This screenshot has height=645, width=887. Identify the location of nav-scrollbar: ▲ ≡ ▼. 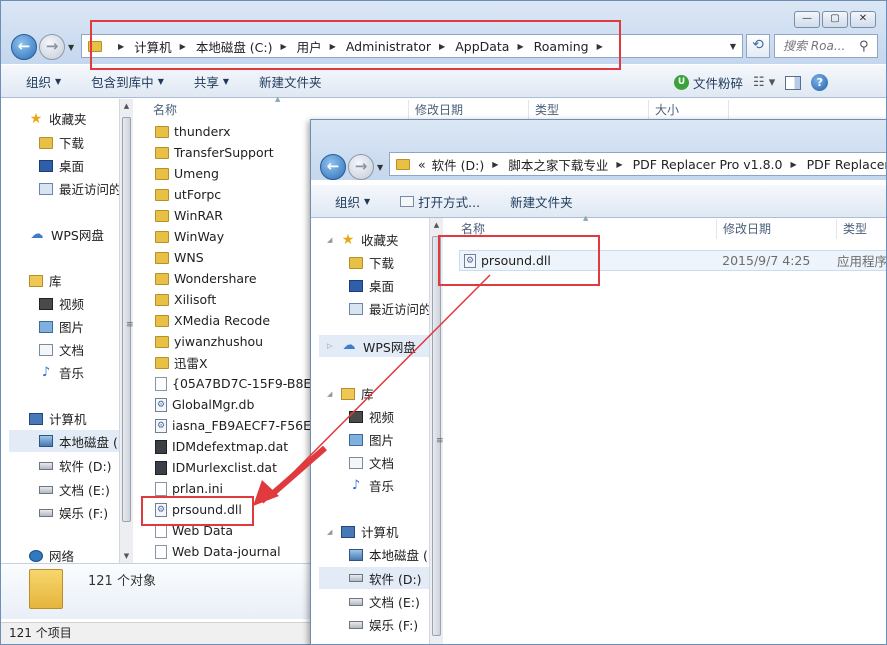
(126, 331).